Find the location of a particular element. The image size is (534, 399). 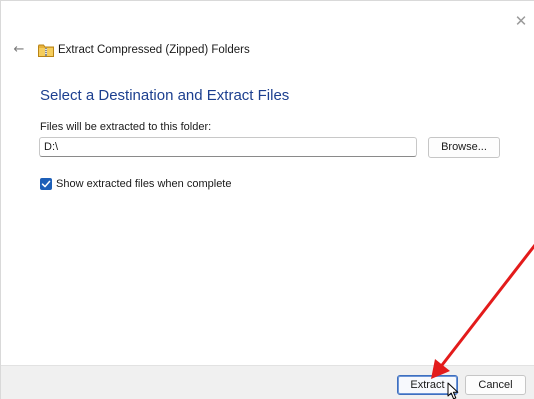

window-title-bar: Extract Compressed (Zipped) Folders is located at coordinates (144, 50).